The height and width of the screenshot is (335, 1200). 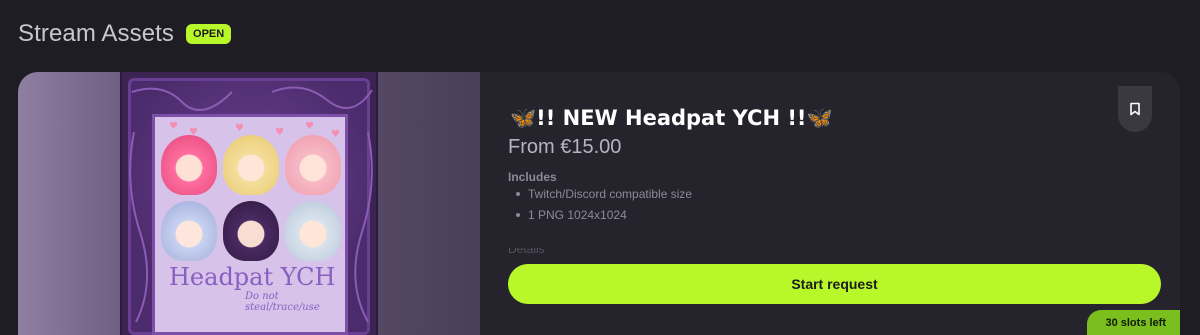 I want to click on includes-heading: Includes, so click(x=532, y=177).